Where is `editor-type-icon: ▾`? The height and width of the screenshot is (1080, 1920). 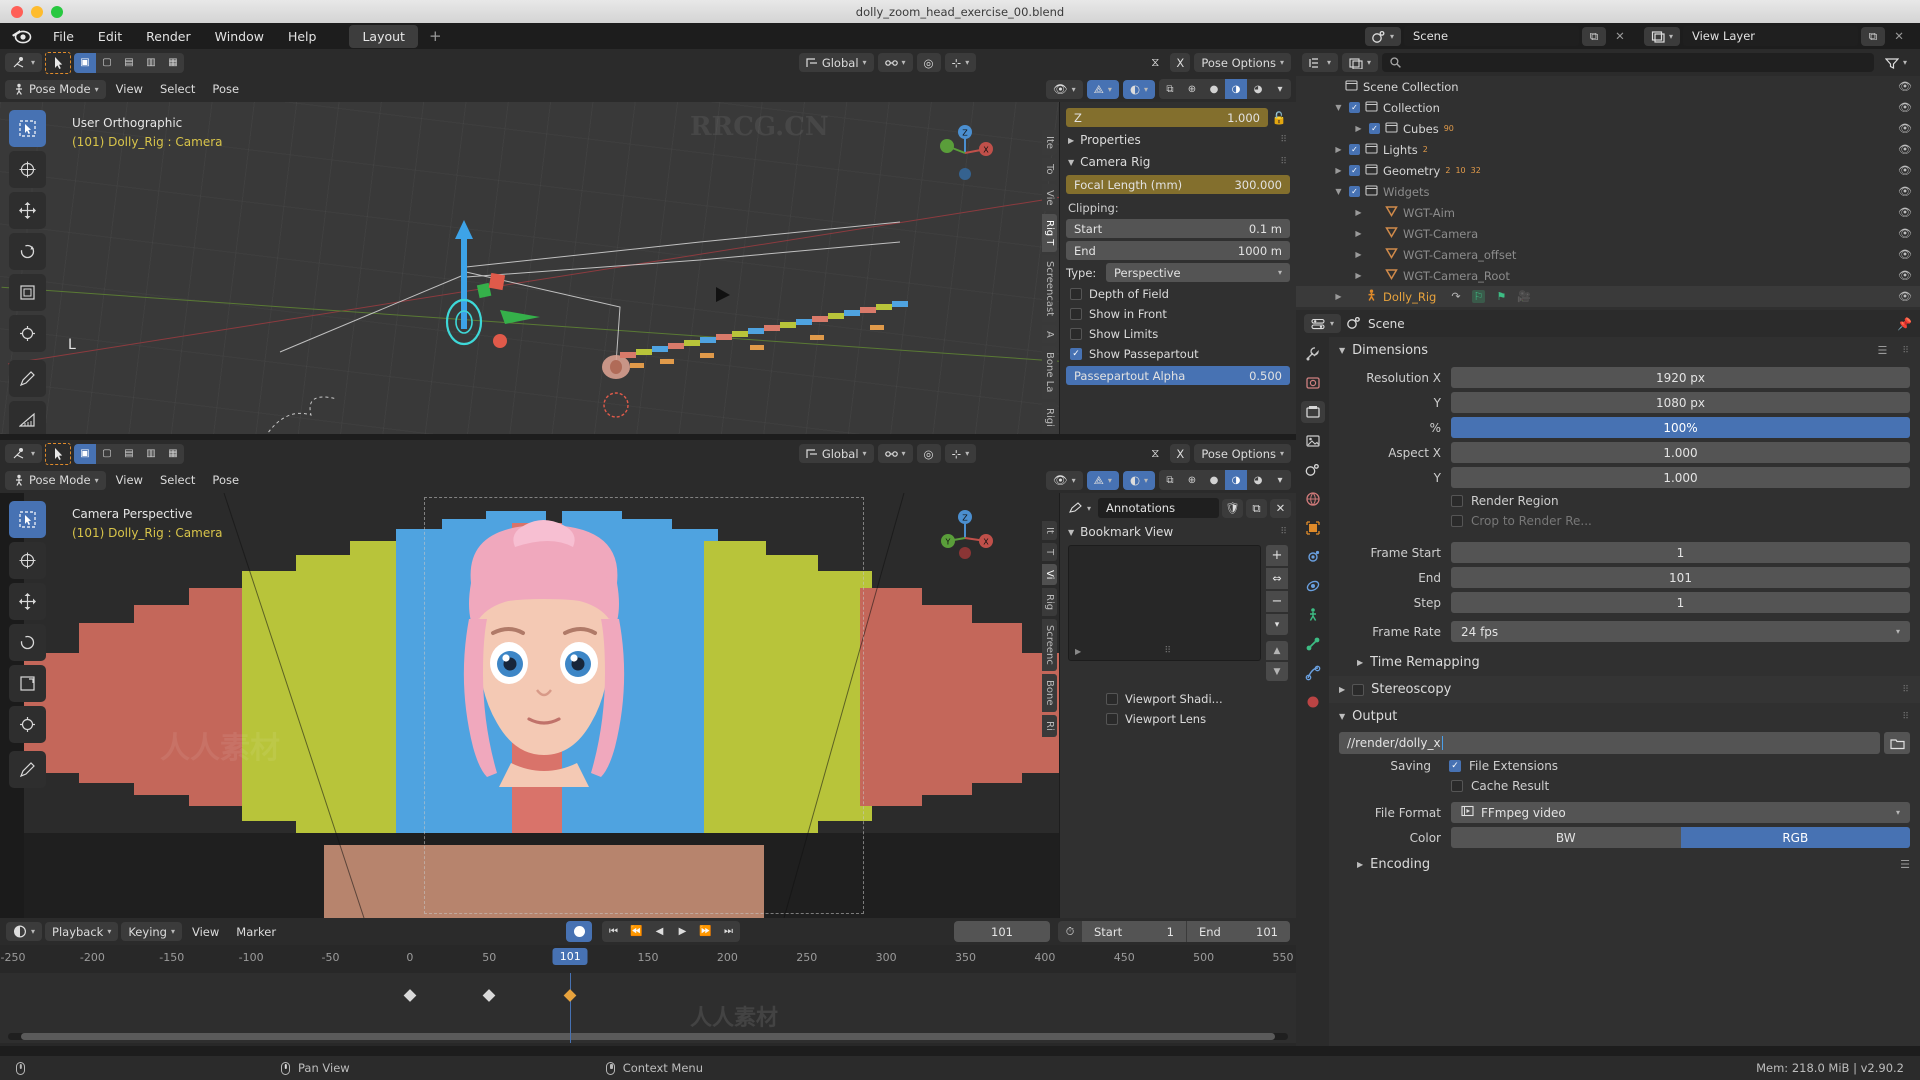 editor-type-icon: ▾ is located at coordinates (24, 453).